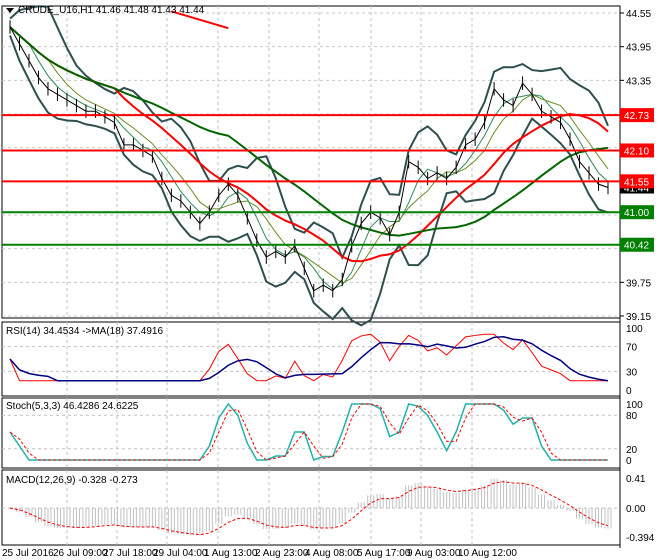 The height and width of the screenshot is (560, 660). Describe the element at coordinates (487, 553) in the screenshot. I see `x-tick-label: 10 Aug 12:00` at that location.